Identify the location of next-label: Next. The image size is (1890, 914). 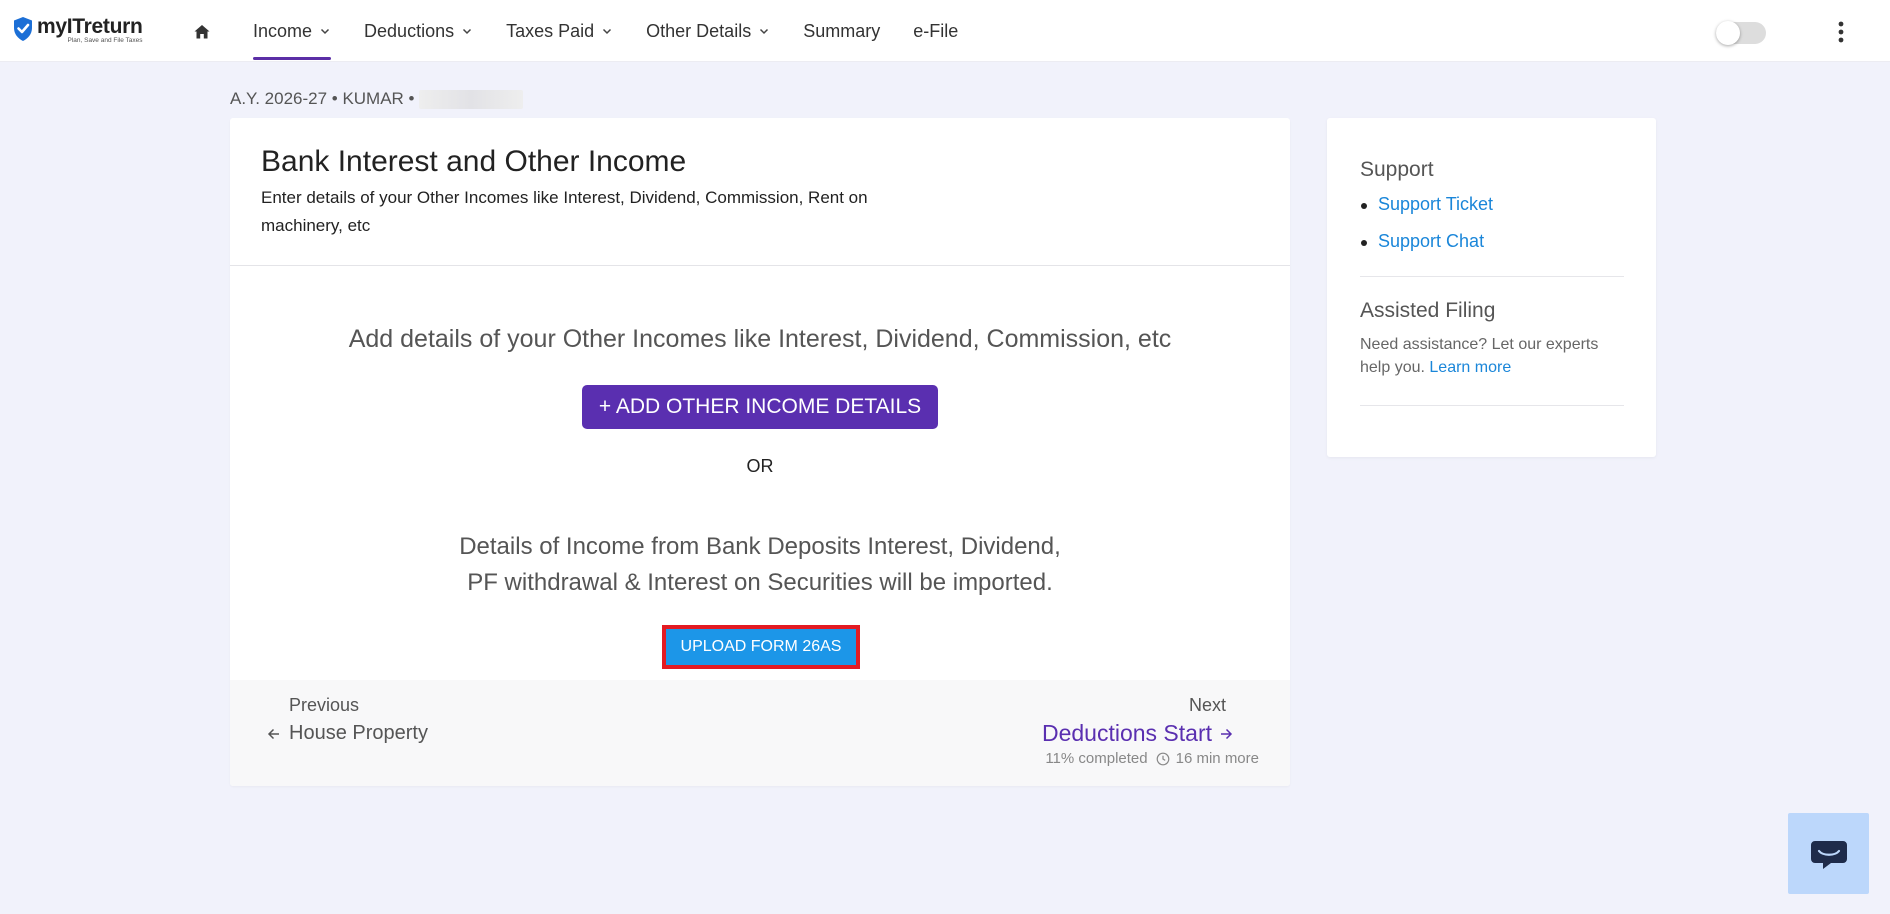
(1207, 705).